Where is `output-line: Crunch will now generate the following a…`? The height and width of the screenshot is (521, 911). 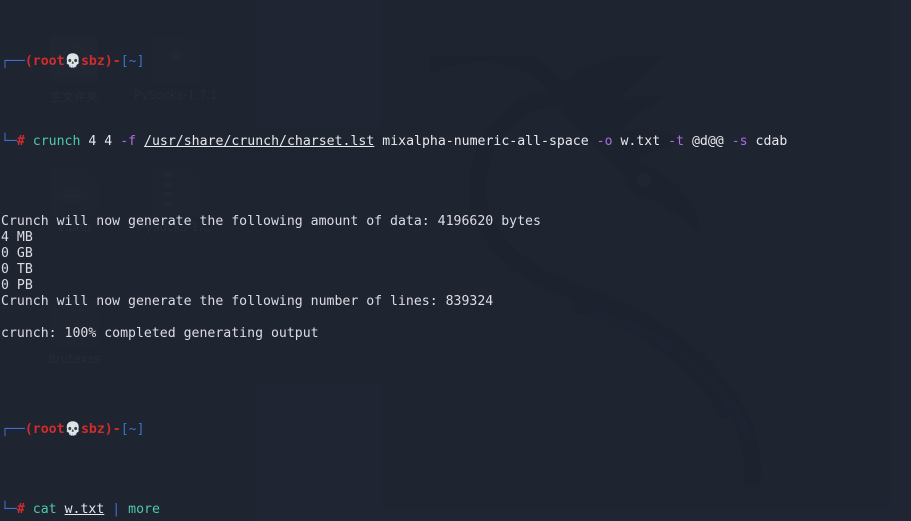
output-line: Crunch will now generate the following a… is located at coordinates (271, 221).